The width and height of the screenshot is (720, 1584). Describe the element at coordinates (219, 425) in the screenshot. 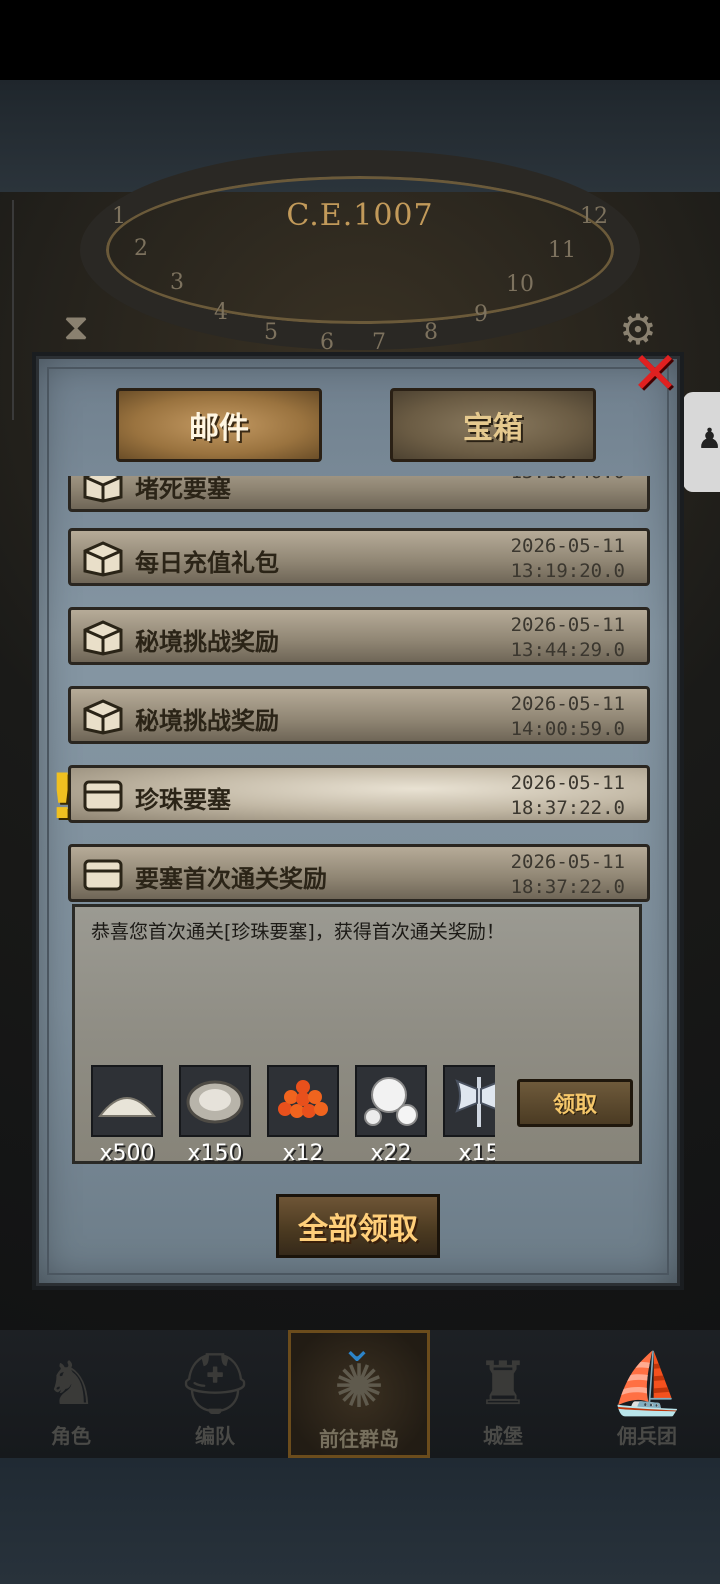

I see `tab-mail: 邮件` at that location.